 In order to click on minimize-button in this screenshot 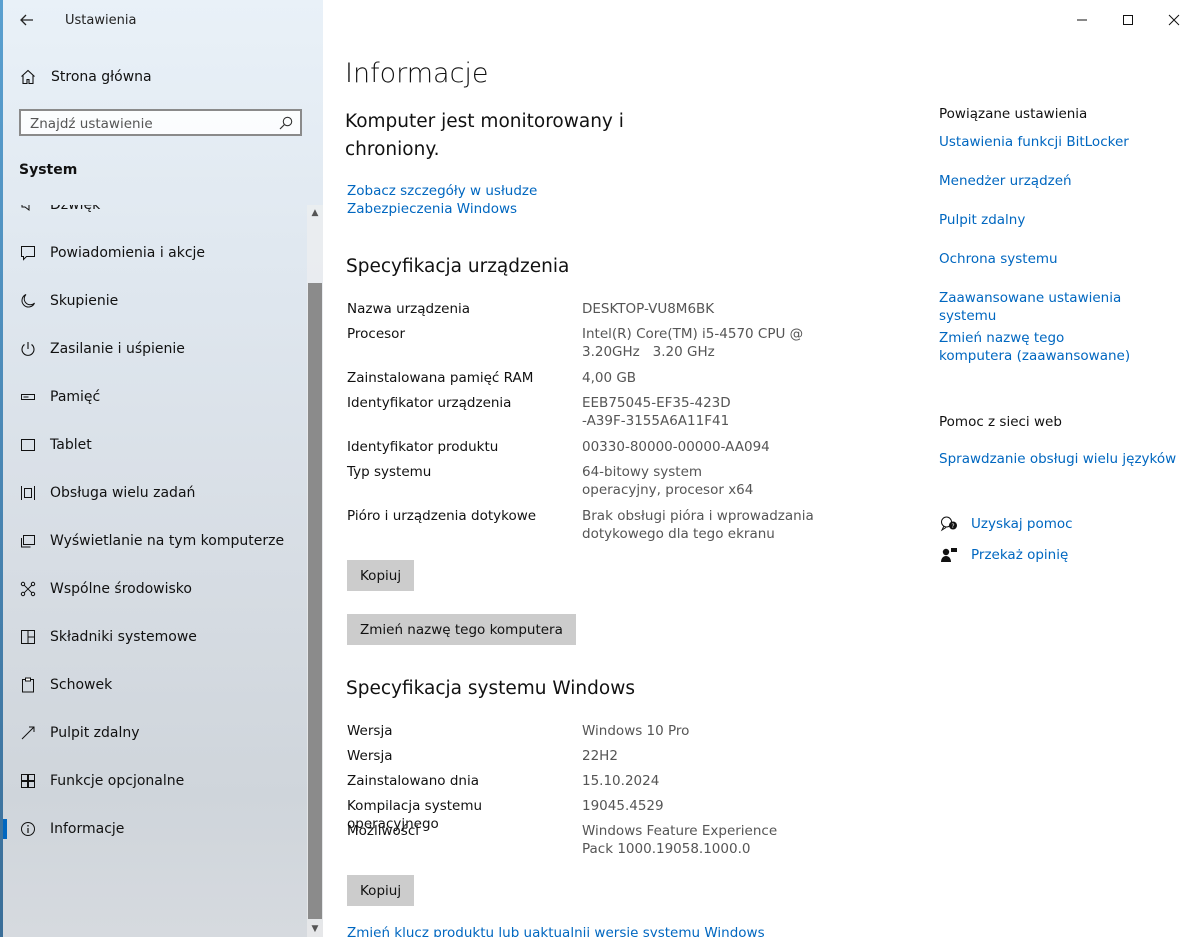, I will do `click(1082, 20)`.